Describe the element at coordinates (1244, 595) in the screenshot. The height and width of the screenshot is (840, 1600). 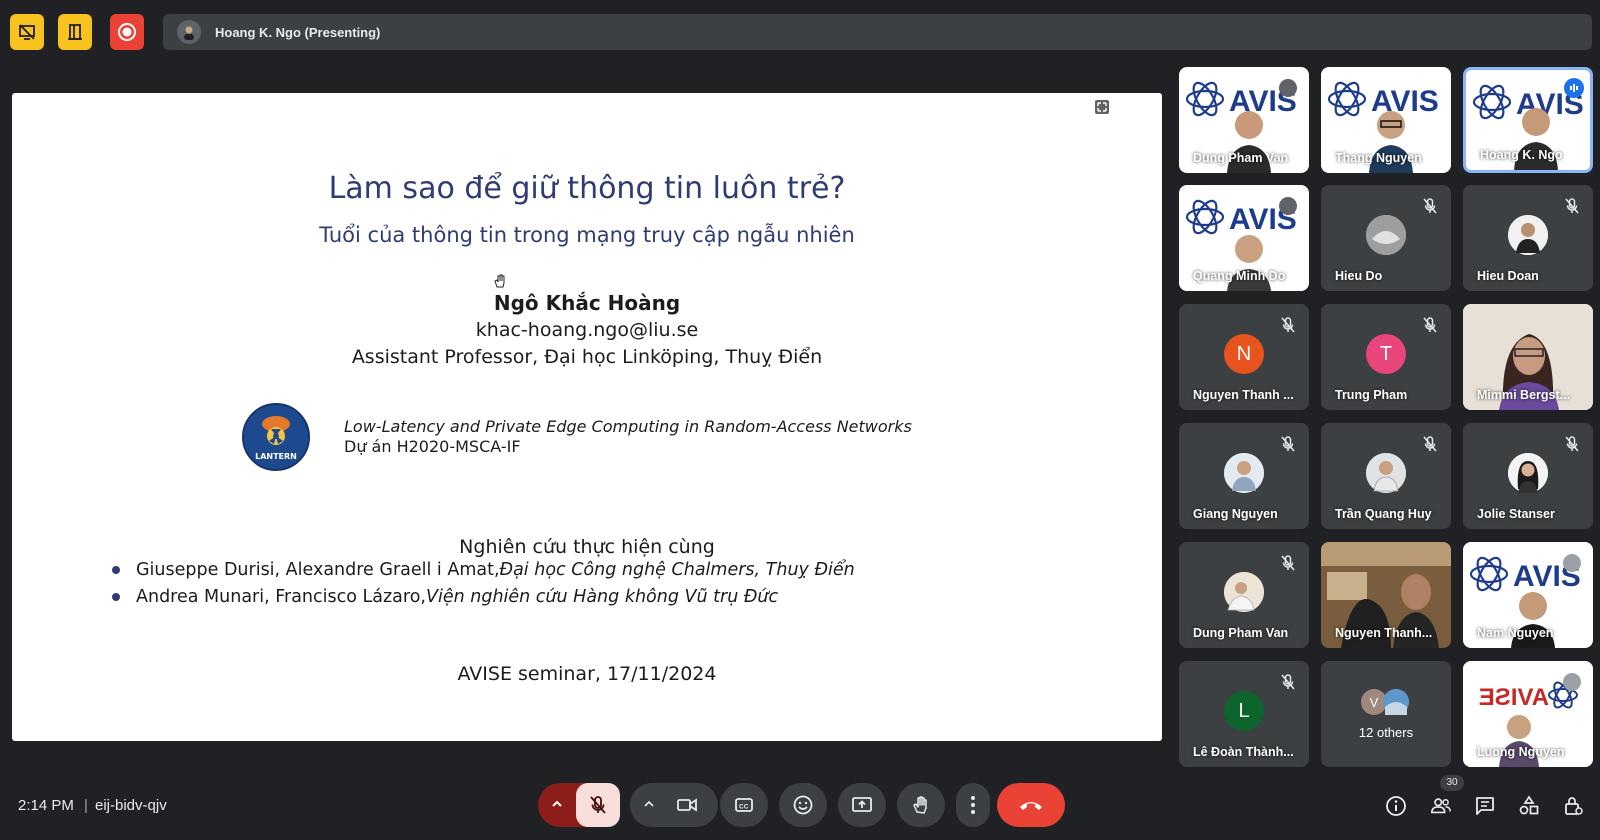
I see `participant-tile: Dung Pham Van` at that location.